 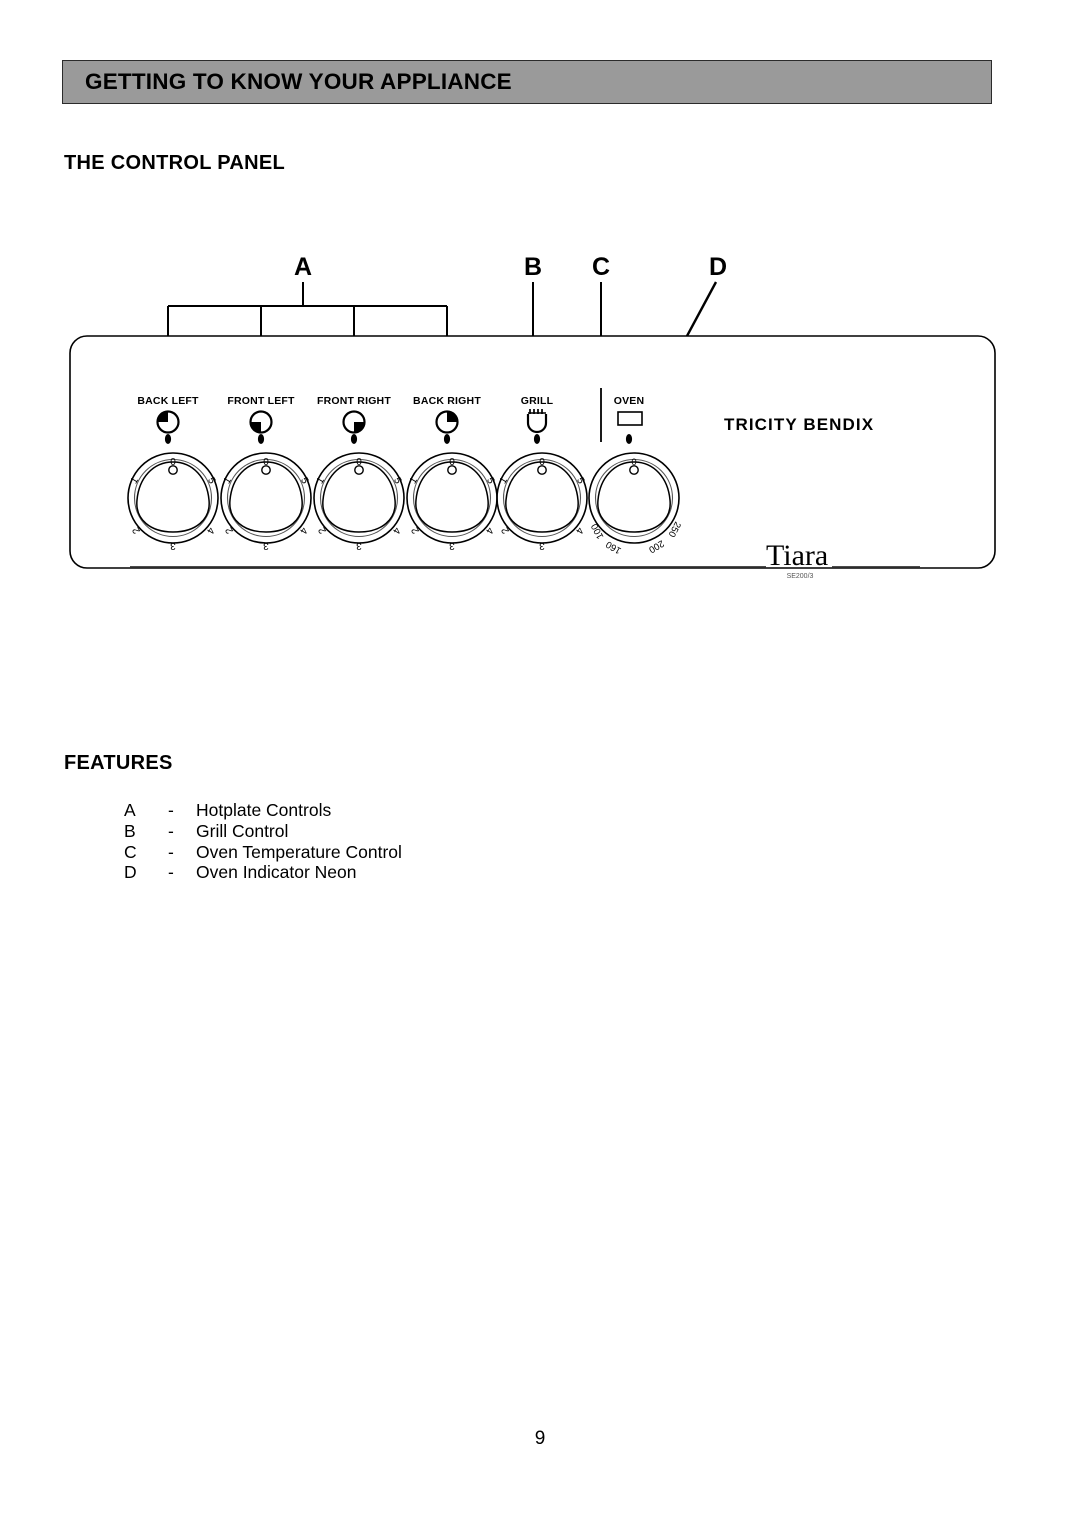 What do you see at coordinates (537, 401) in the screenshot?
I see `control-label-grill: GRILL` at bounding box center [537, 401].